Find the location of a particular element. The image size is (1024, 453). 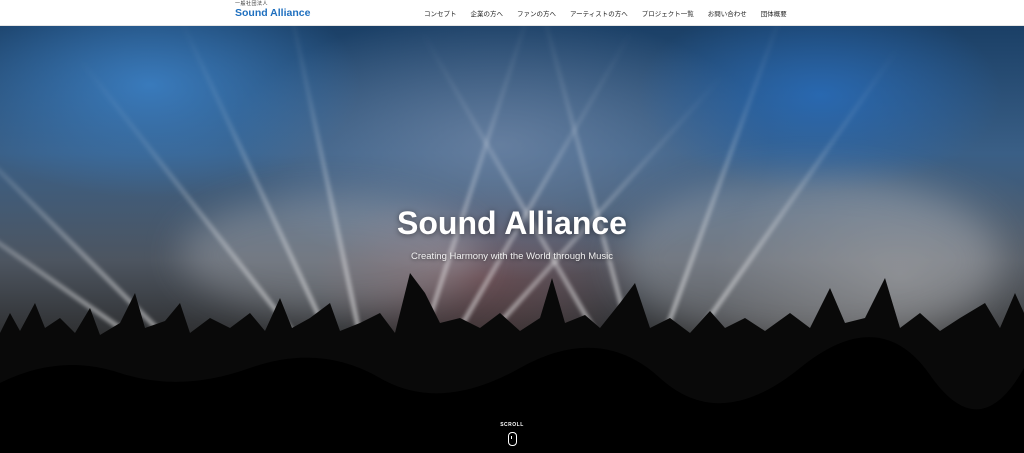

nav-item-contact: お問い合わせ is located at coordinates (727, 13).